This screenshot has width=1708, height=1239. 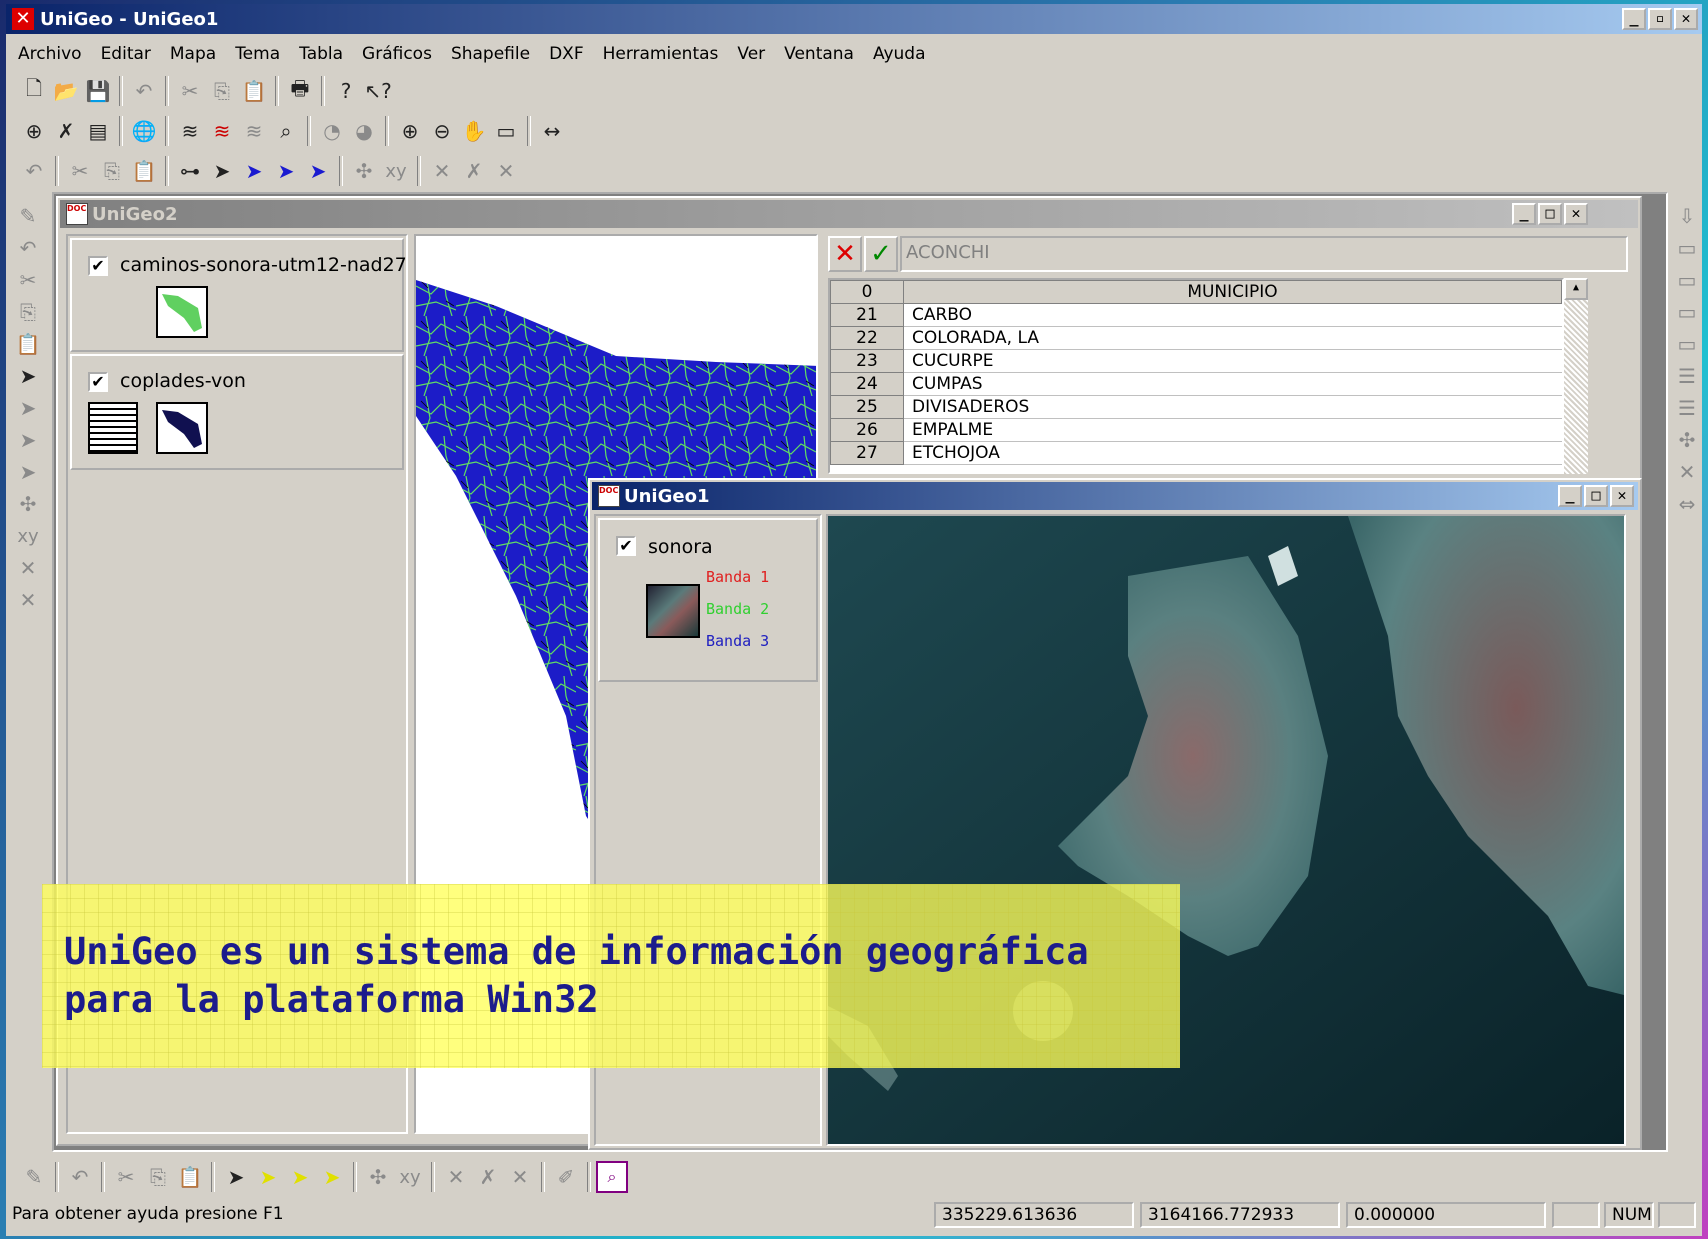 I want to click on brush-icon: ✐, so click(x=566, y=1177).